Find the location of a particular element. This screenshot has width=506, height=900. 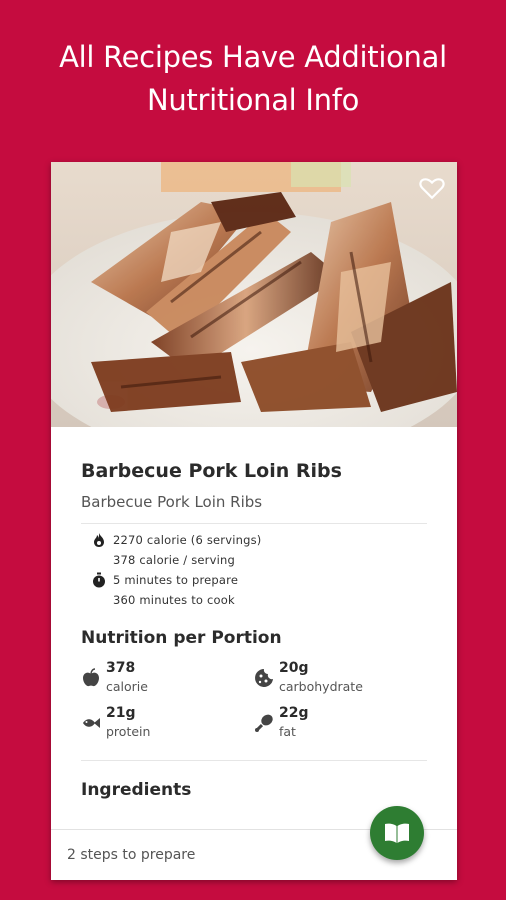

nutrition-heading: Nutrition per Portion is located at coordinates (181, 638).